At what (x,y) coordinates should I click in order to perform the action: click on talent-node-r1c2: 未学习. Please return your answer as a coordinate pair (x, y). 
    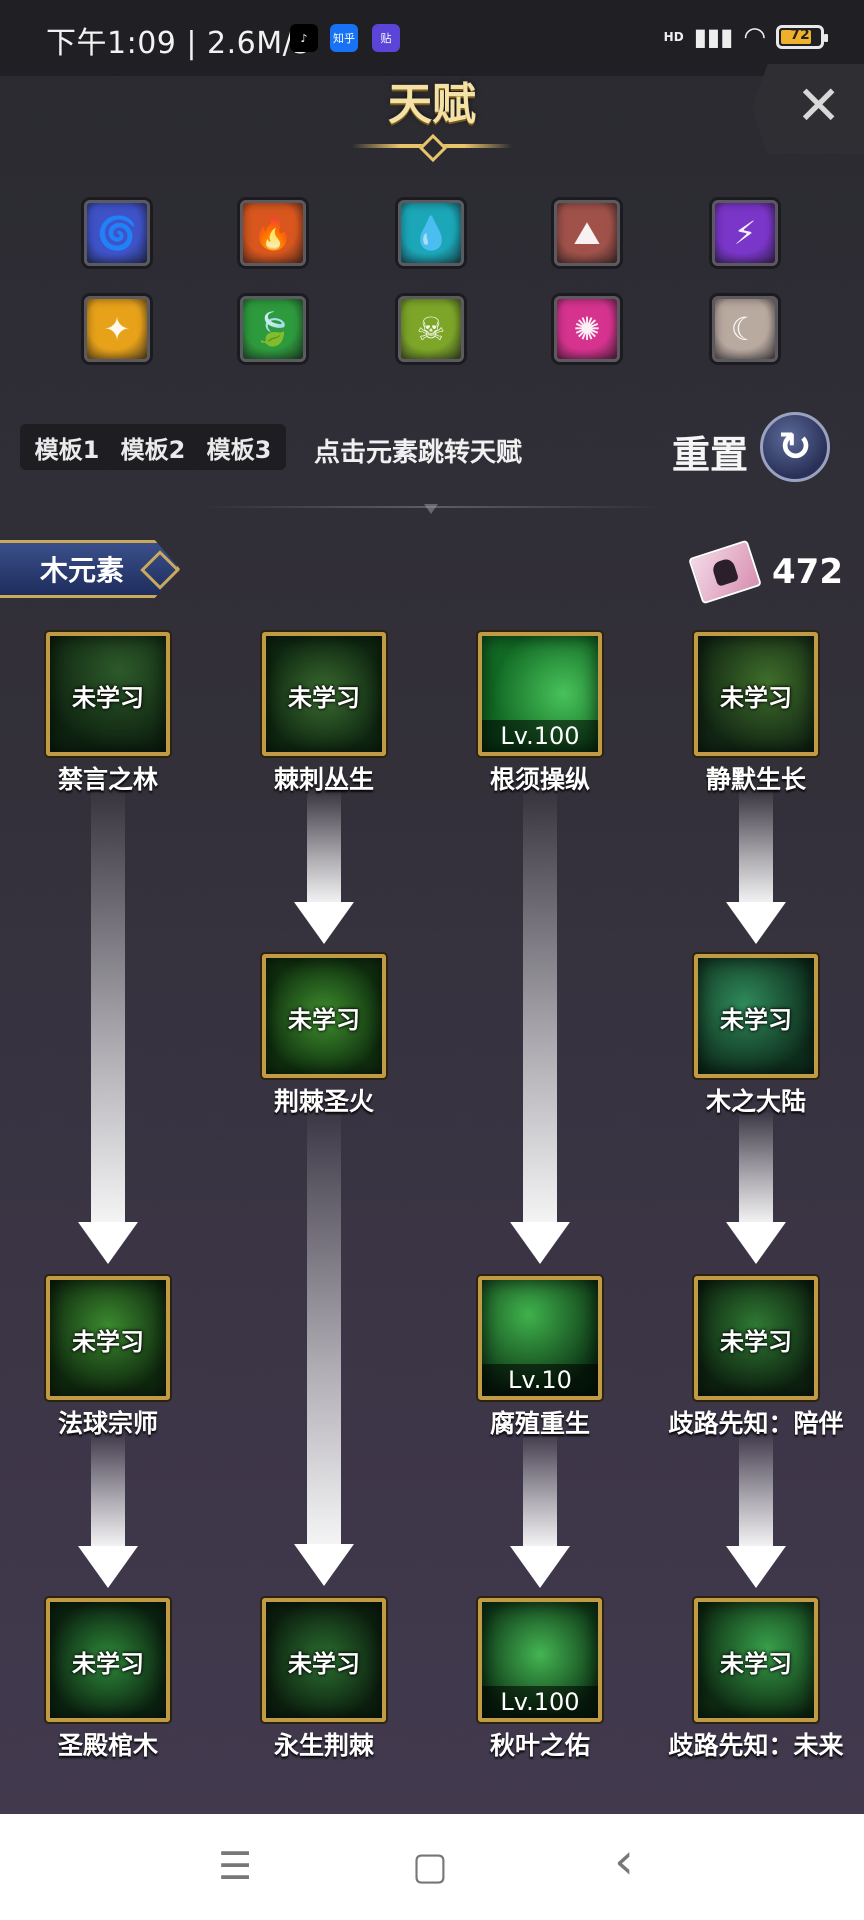
    Looking at the image, I should click on (324, 694).